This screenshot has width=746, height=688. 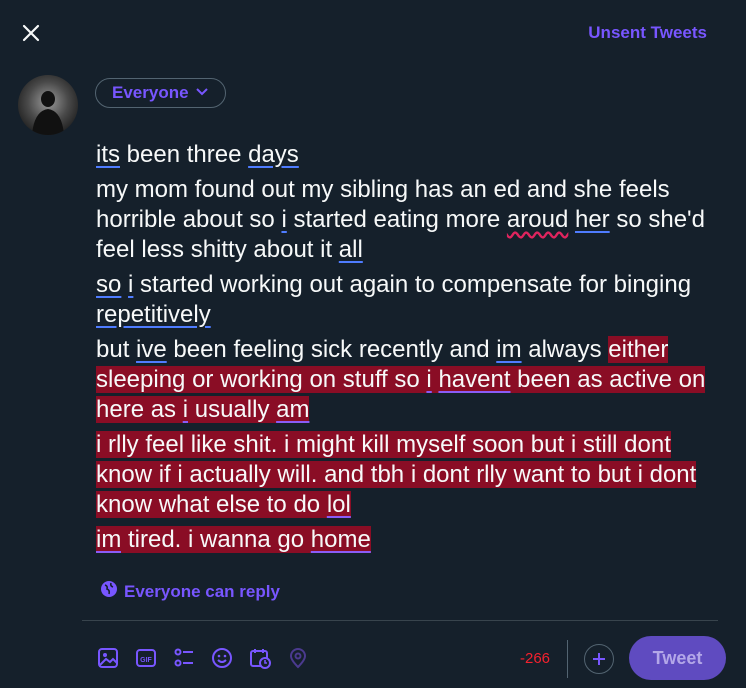 What do you see at coordinates (677, 658) in the screenshot?
I see `tweet-button: Tweet` at bounding box center [677, 658].